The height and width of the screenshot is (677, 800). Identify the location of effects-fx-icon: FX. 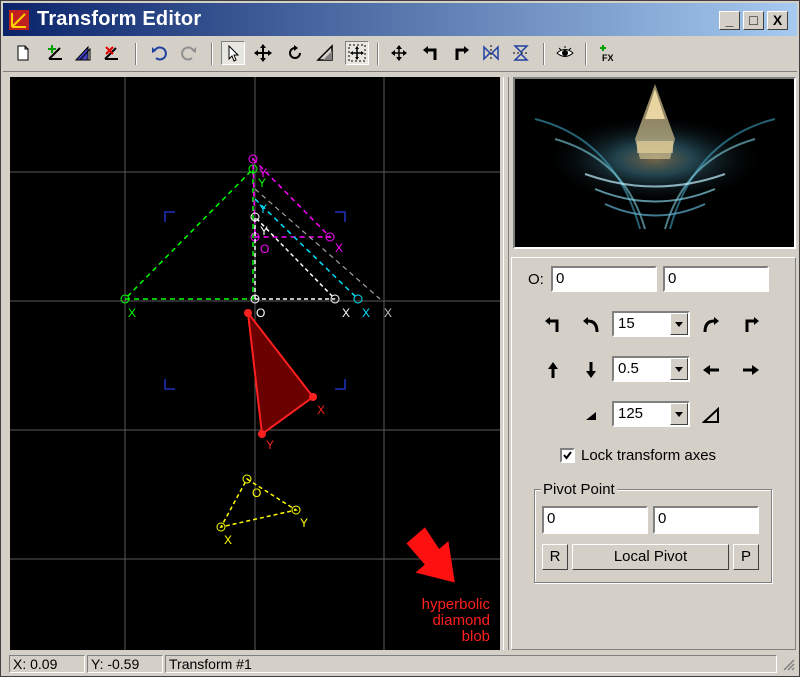
(607, 53).